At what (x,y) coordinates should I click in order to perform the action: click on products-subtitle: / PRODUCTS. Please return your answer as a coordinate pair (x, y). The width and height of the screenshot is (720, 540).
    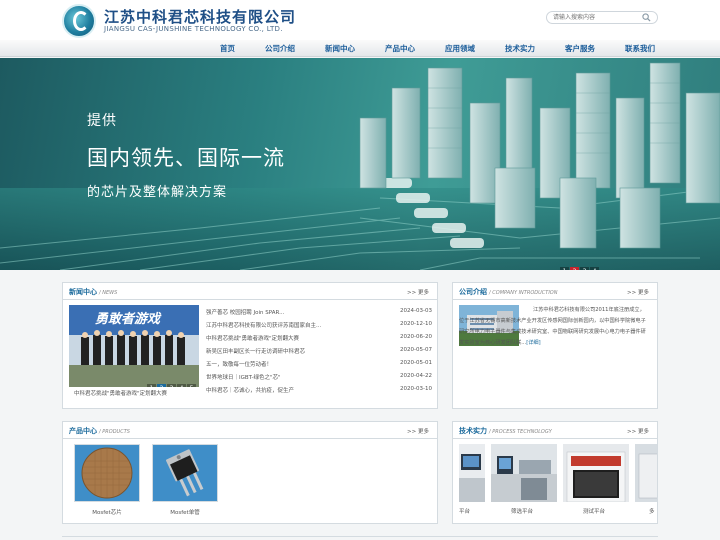
    Looking at the image, I should click on (114, 432).